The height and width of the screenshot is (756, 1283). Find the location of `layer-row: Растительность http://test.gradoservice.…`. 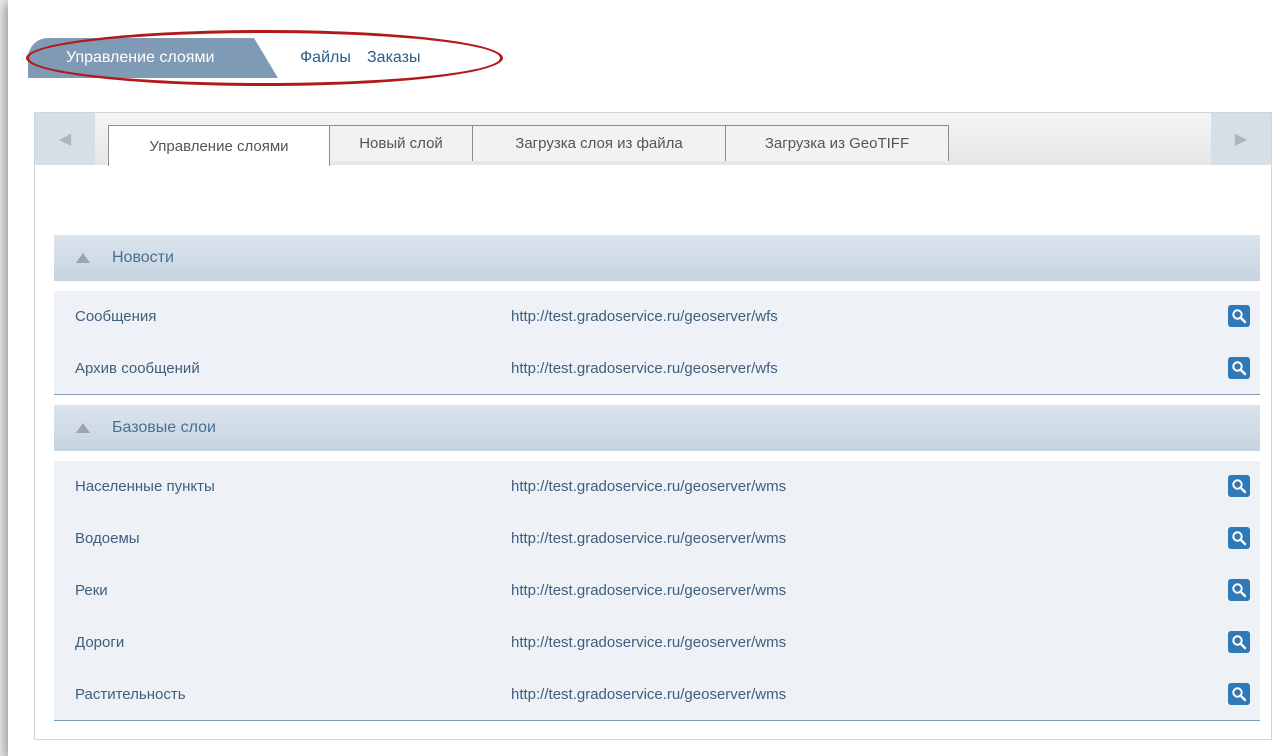

layer-row: Растительность http://test.gradoservice.… is located at coordinates (657, 695).